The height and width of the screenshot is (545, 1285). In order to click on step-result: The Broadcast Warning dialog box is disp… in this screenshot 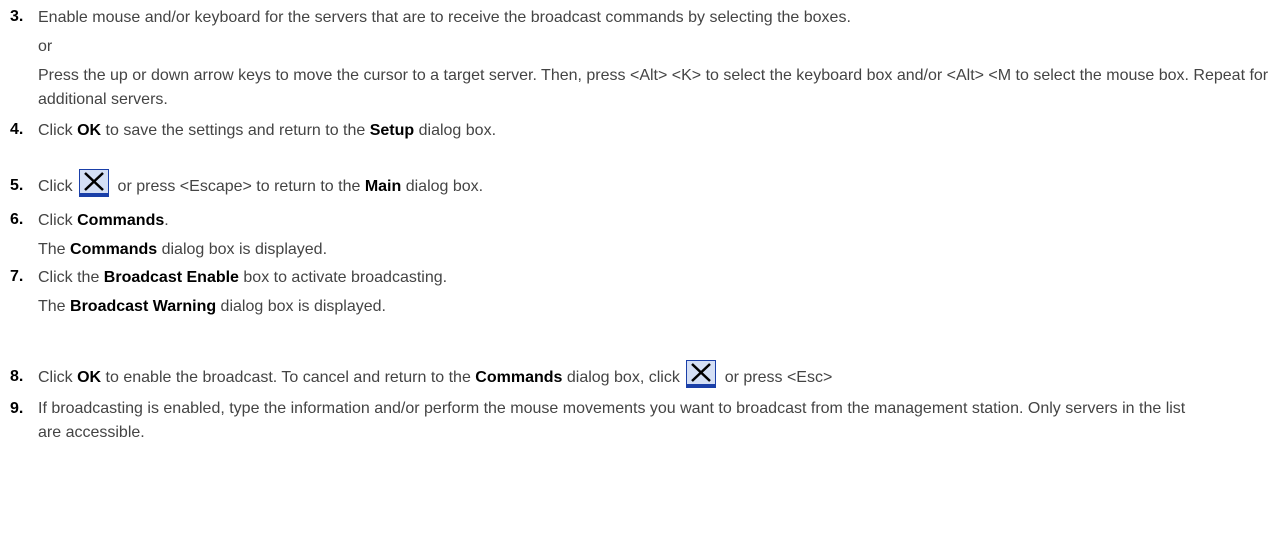, I will do `click(212, 307)`.